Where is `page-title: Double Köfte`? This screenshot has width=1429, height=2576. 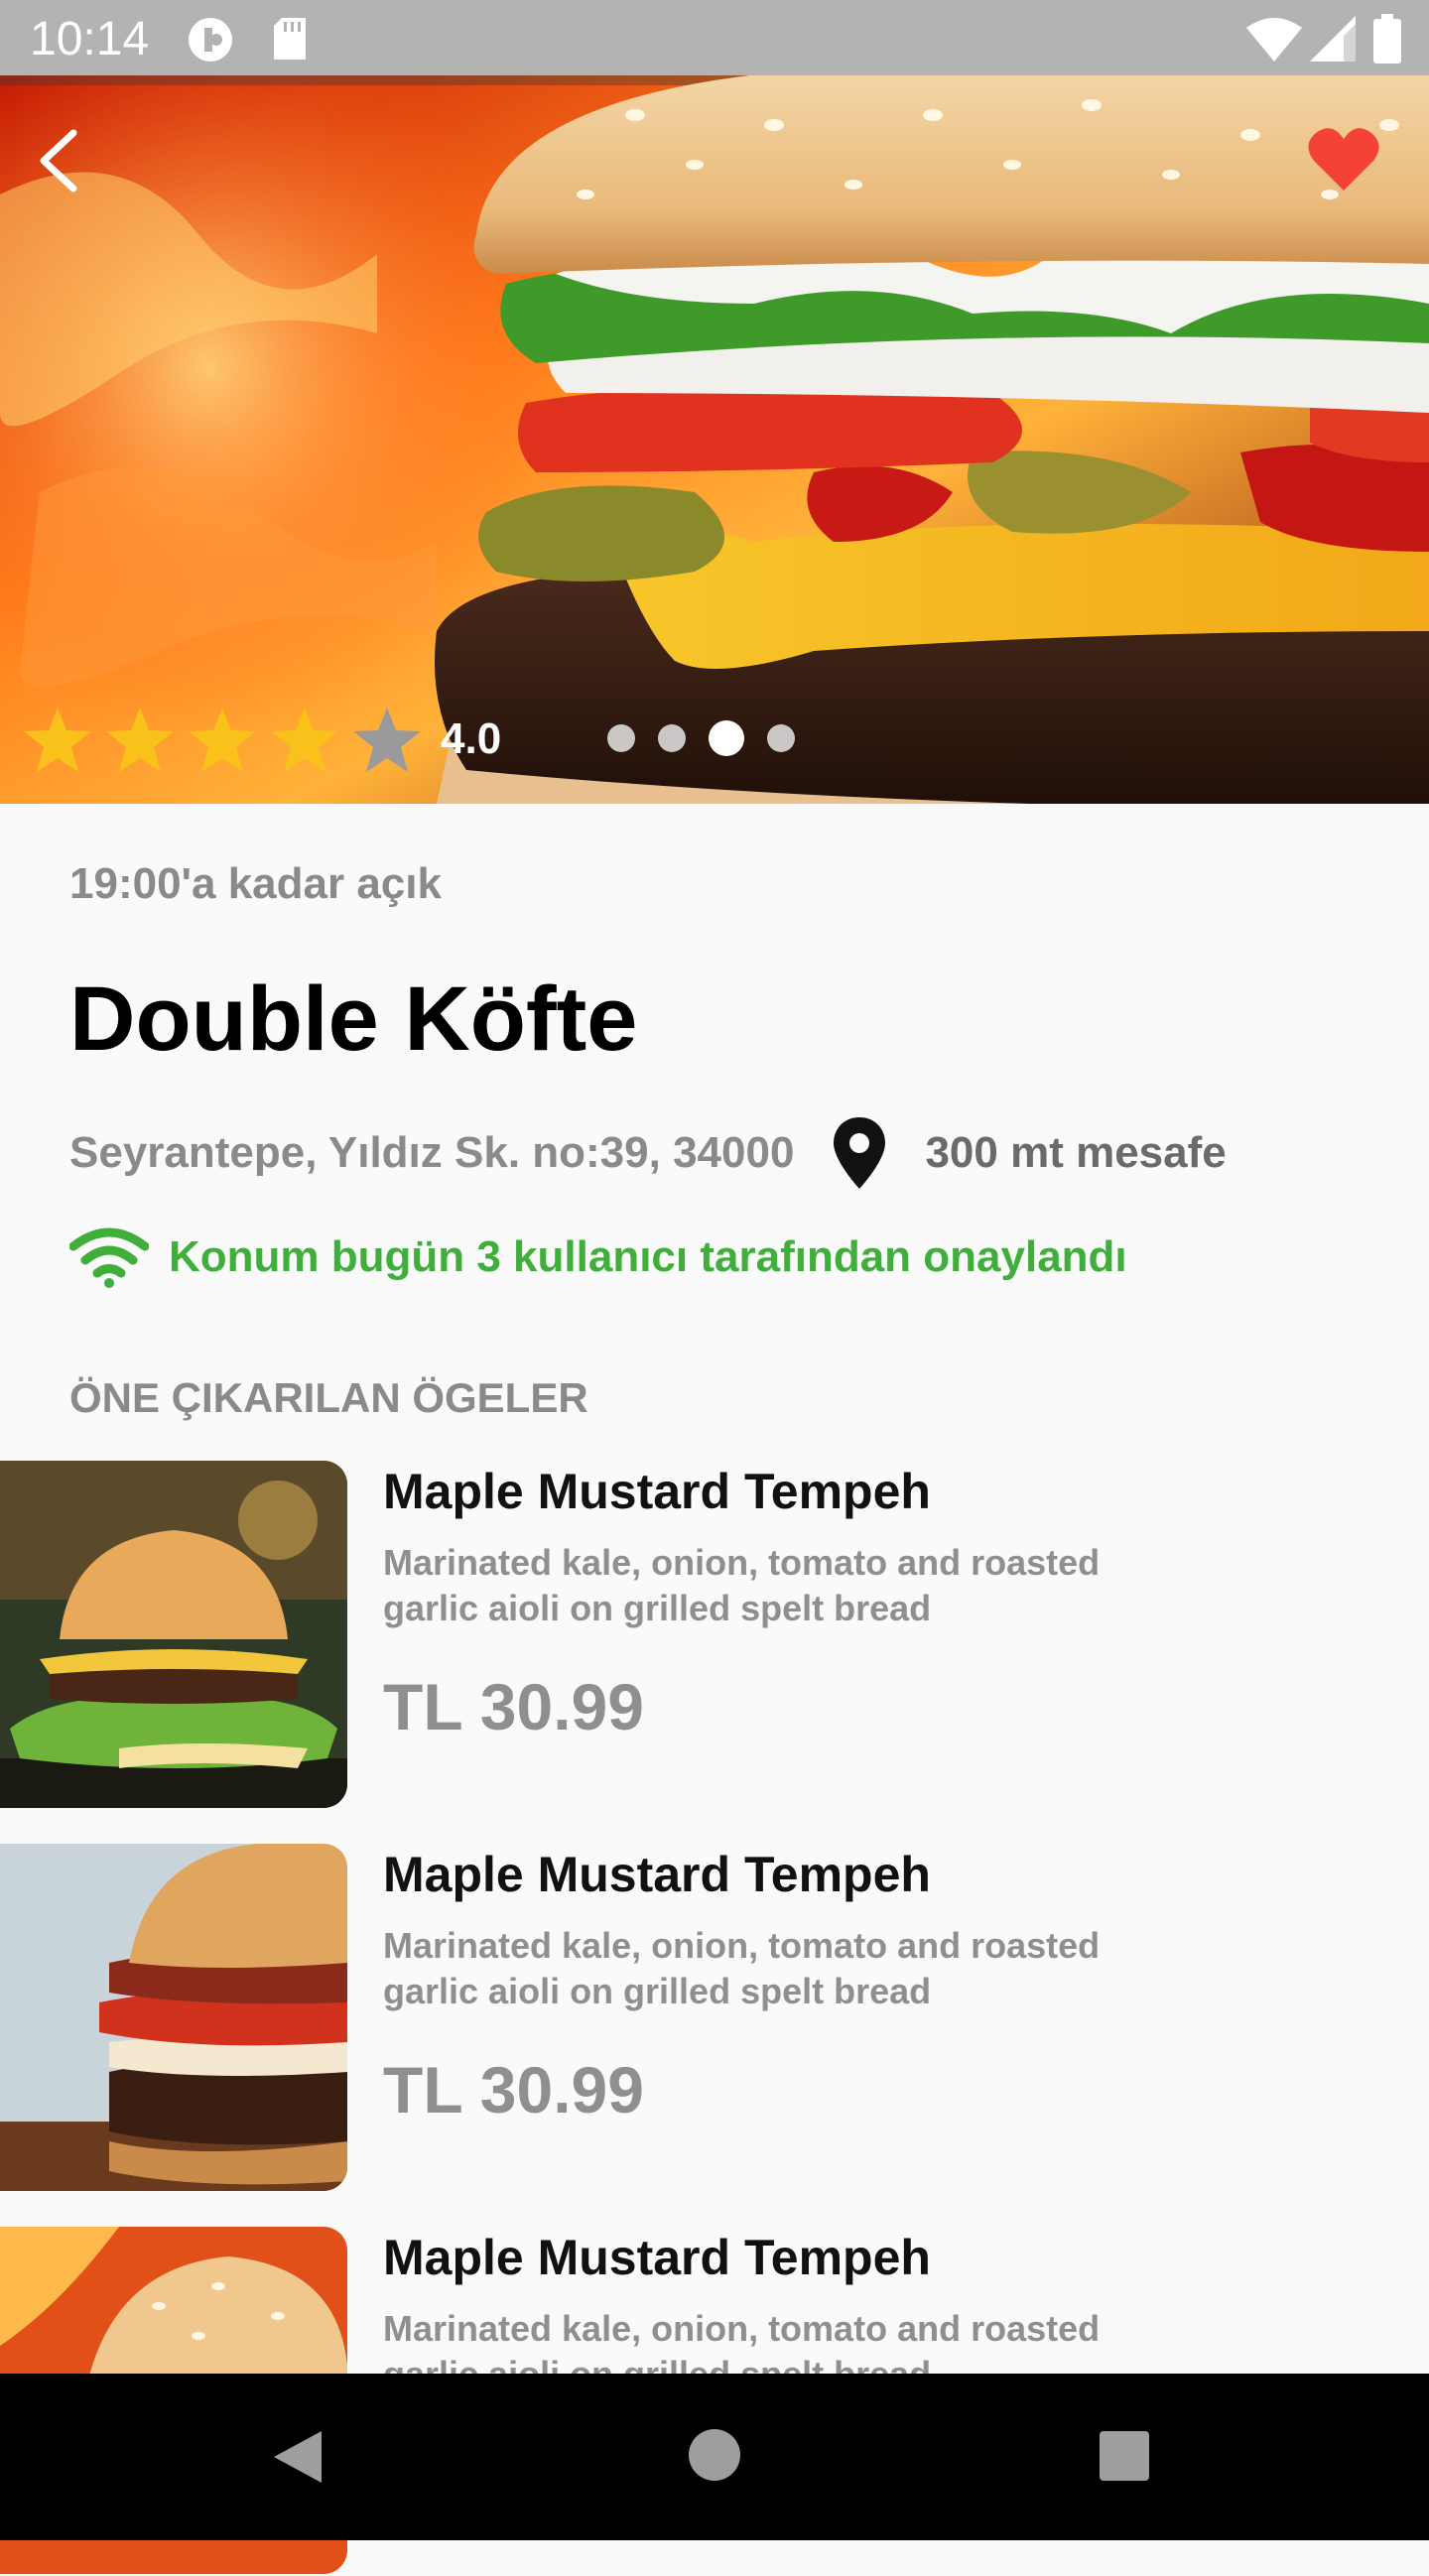
page-title: Double Köfte is located at coordinates (353, 1019).